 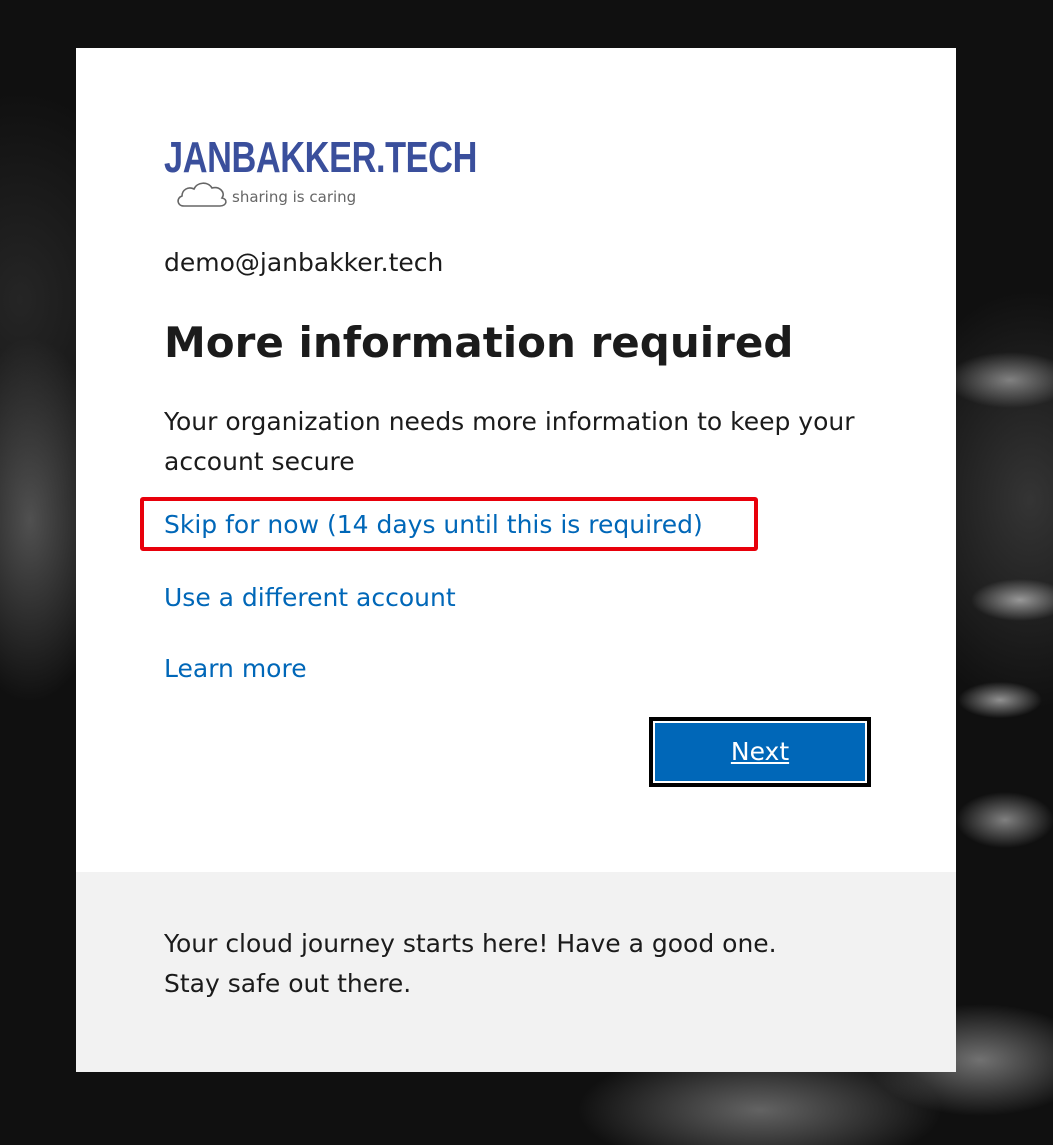 I want to click on cloud-icon, so click(x=202, y=194).